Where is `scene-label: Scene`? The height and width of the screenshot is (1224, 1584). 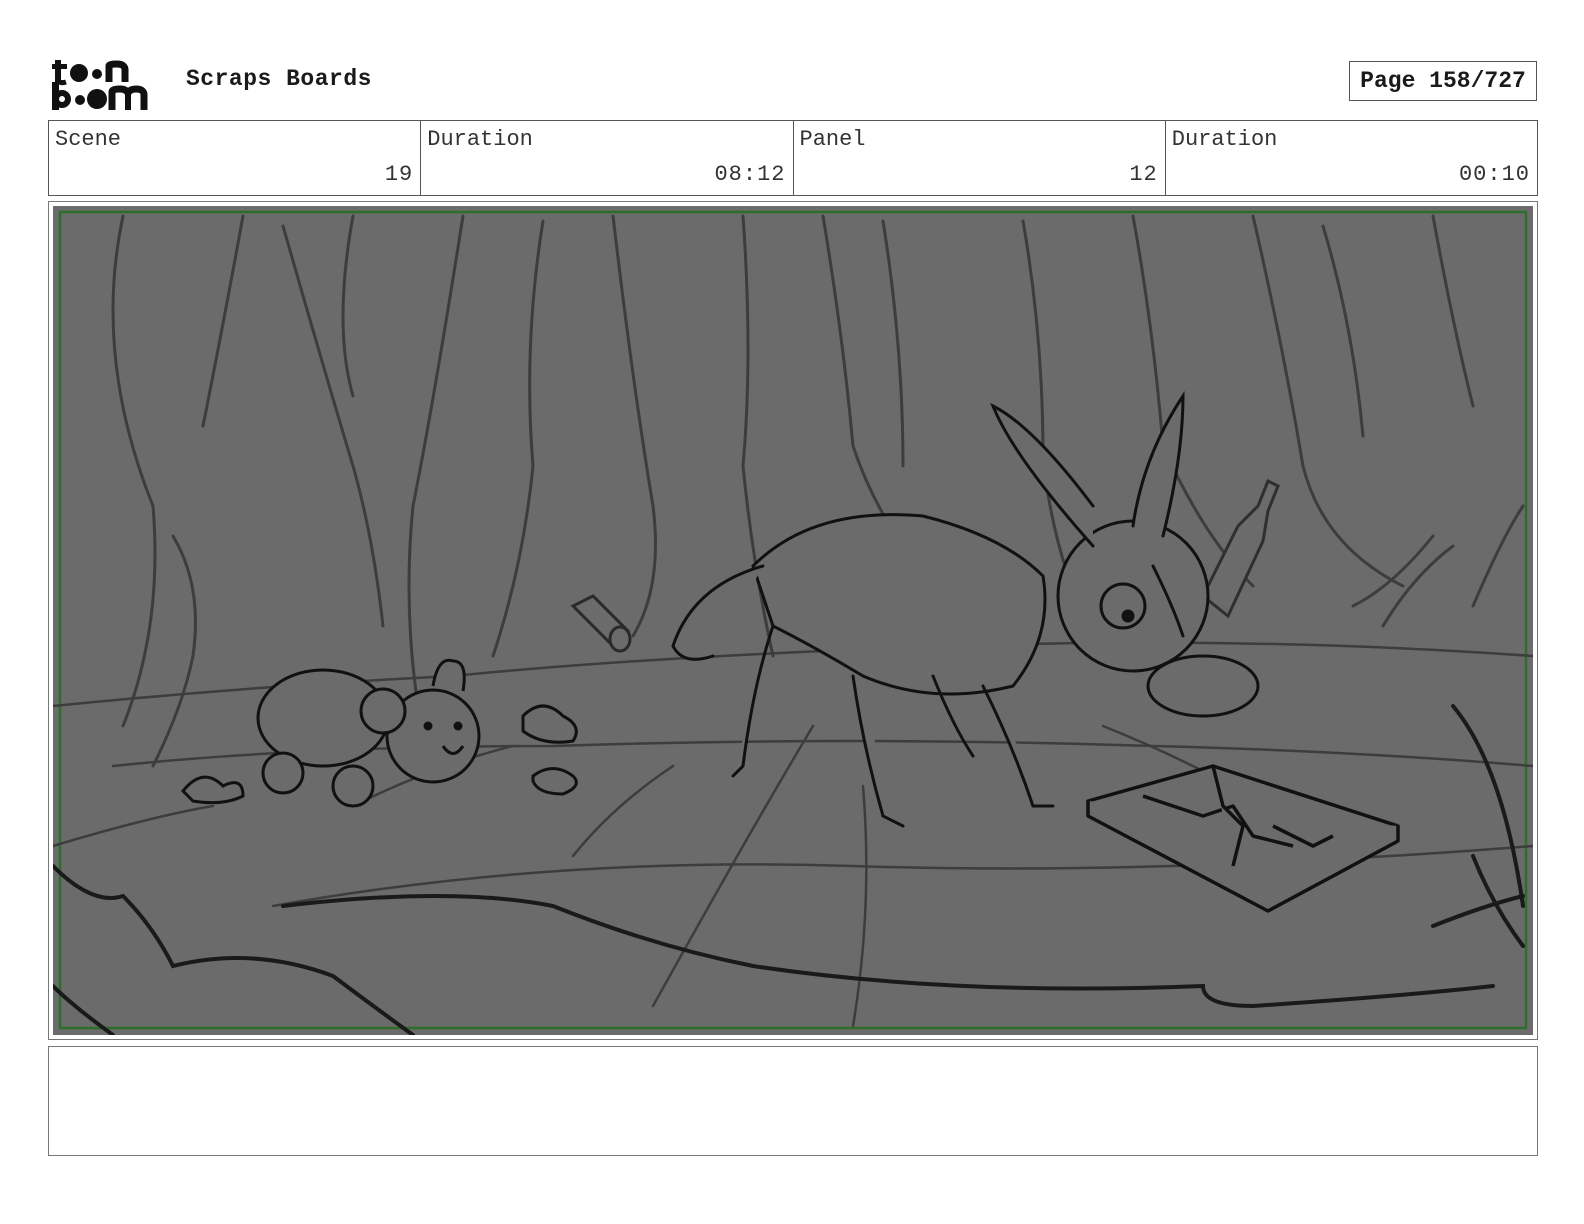 scene-label: Scene is located at coordinates (88, 139).